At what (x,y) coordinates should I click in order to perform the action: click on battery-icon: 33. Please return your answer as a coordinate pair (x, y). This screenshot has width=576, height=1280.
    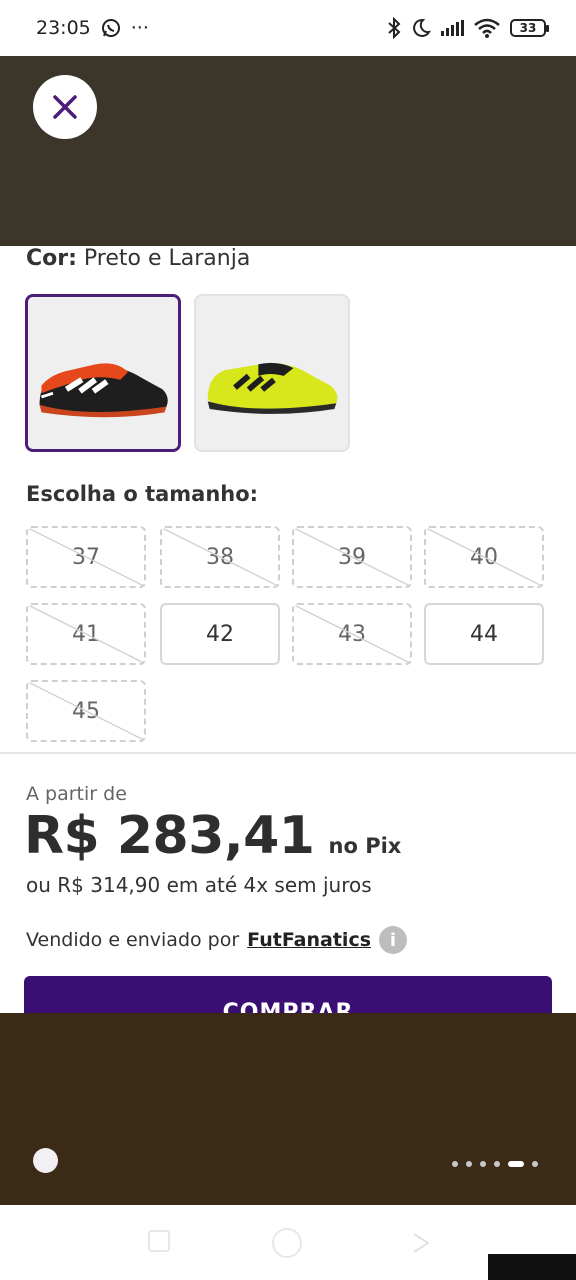
    Looking at the image, I should click on (529, 28).